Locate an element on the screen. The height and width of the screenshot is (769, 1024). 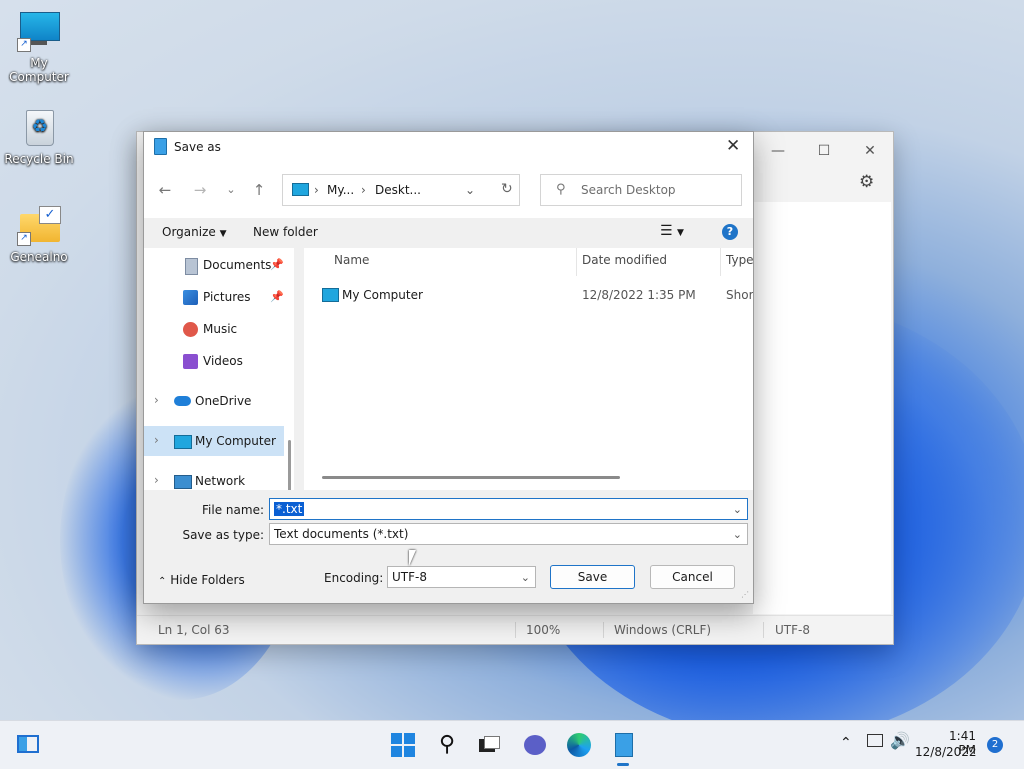
pictures-icon is located at coordinates (190, 297).